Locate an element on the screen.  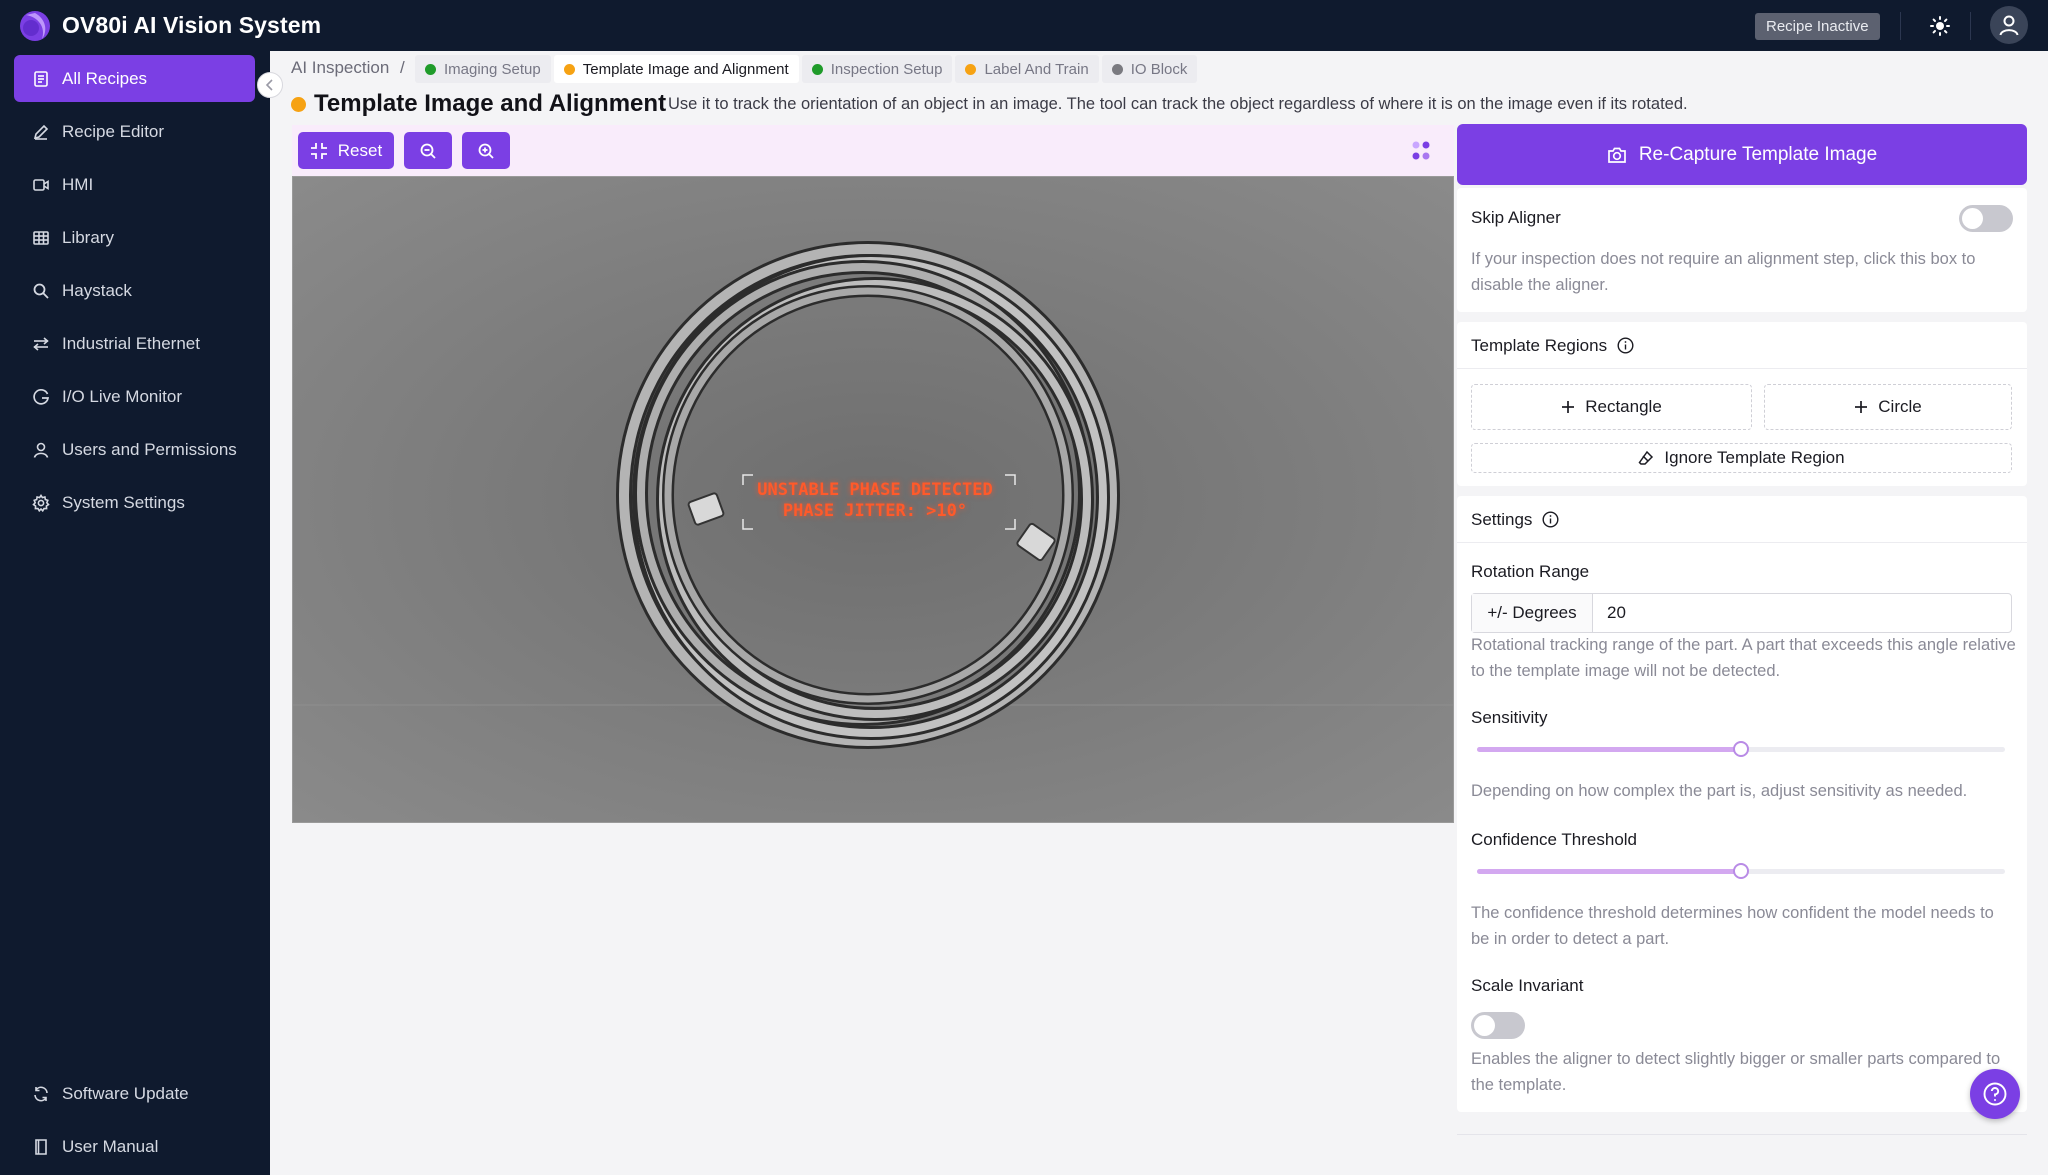
pencil-icon is located at coordinates (41, 132).